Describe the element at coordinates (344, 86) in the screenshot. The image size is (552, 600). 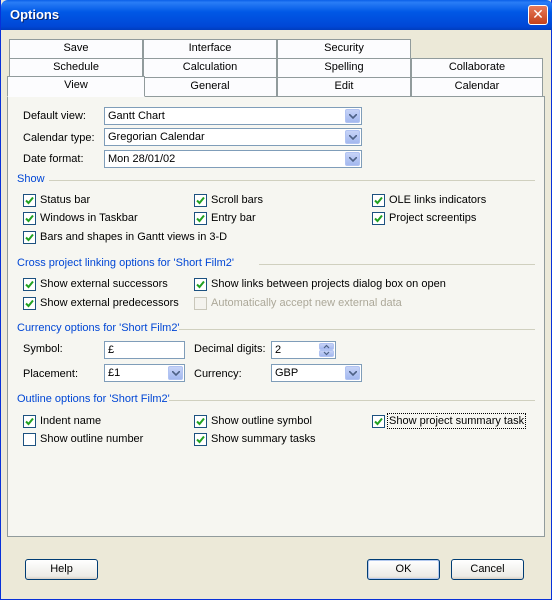
I see `tab-edit: Edit` at that location.